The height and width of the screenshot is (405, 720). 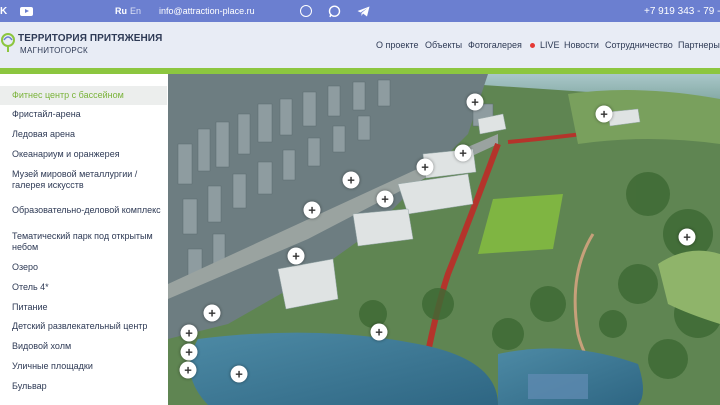 I want to click on phone-link: +7 919 343 - 79 - 9, so click(x=682, y=11).